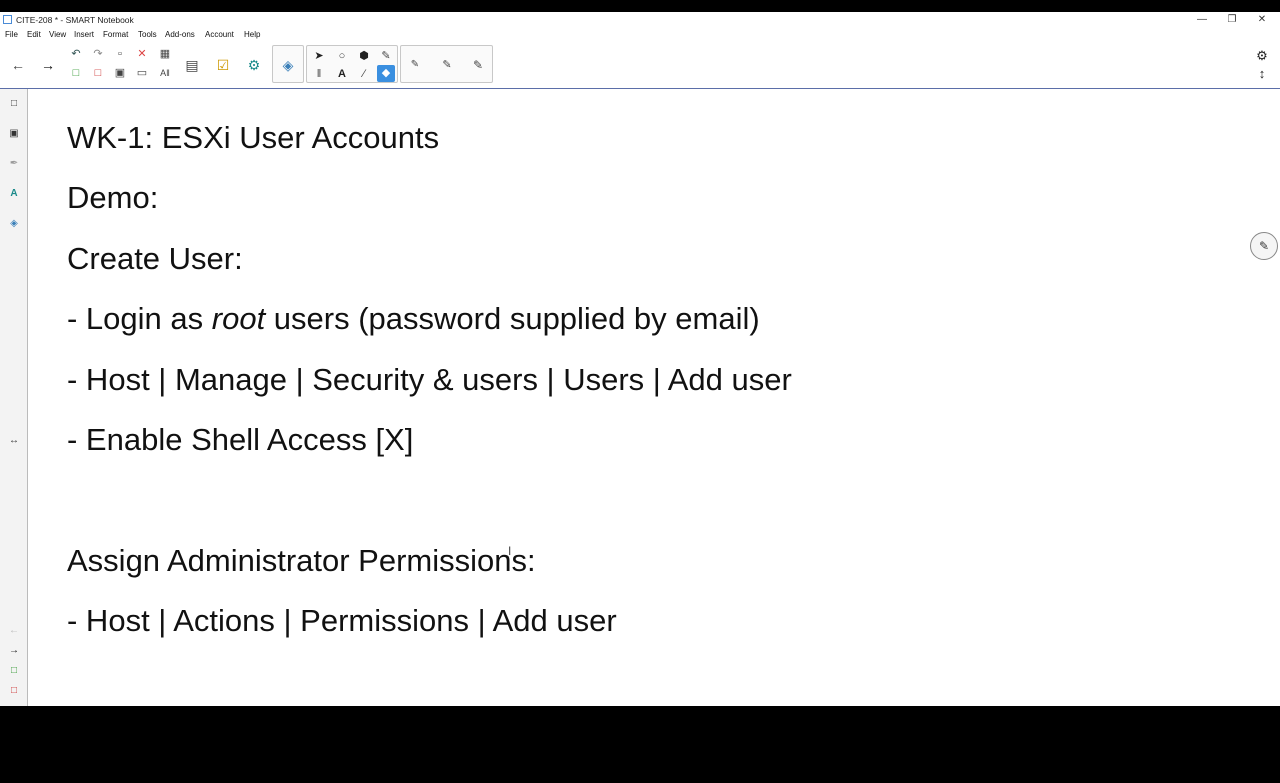  What do you see at coordinates (14, 104) in the screenshot?
I see `page-sorter-icon: □` at bounding box center [14, 104].